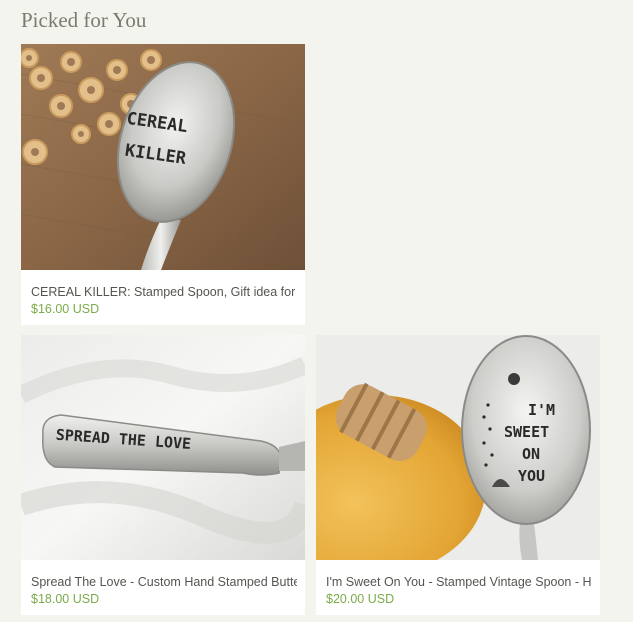  Describe the element at coordinates (526, 432) in the screenshot. I see `stamp-line-2: SWEET` at that location.